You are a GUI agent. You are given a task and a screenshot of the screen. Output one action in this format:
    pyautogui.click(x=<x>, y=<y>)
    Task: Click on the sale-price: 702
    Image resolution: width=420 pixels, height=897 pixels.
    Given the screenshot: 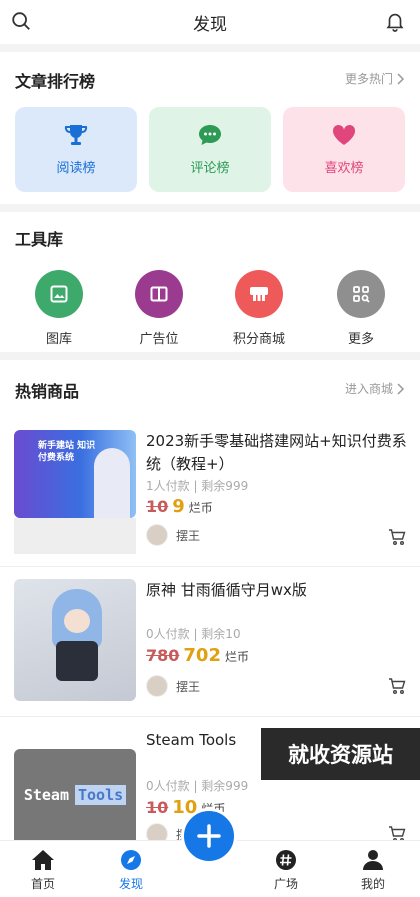 What is the action you would take?
    pyautogui.click(x=202, y=655)
    